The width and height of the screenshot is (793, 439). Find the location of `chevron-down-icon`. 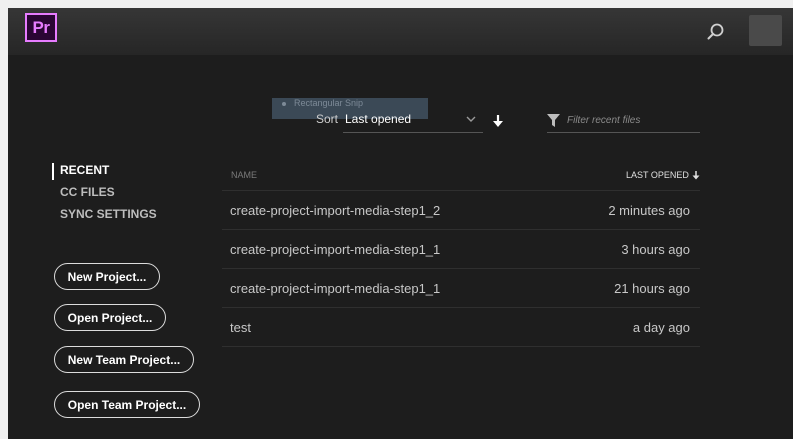

chevron-down-icon is located at coordinates (471, 119).